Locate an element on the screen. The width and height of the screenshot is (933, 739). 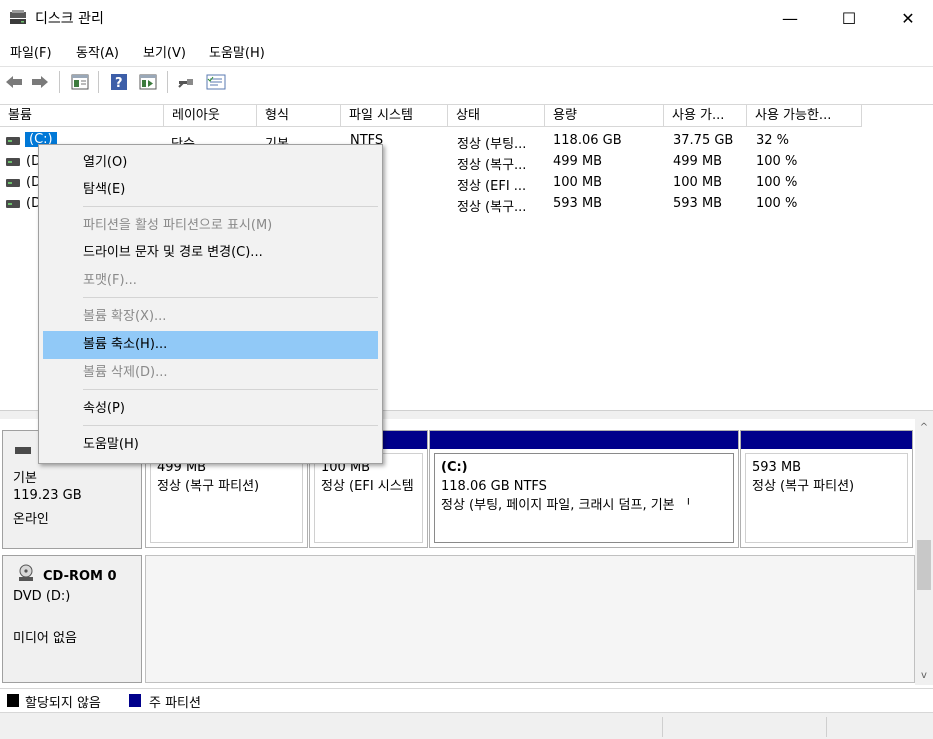
partition-status: 정상 (EFI 시스템 is located at coordinates (367, 486).